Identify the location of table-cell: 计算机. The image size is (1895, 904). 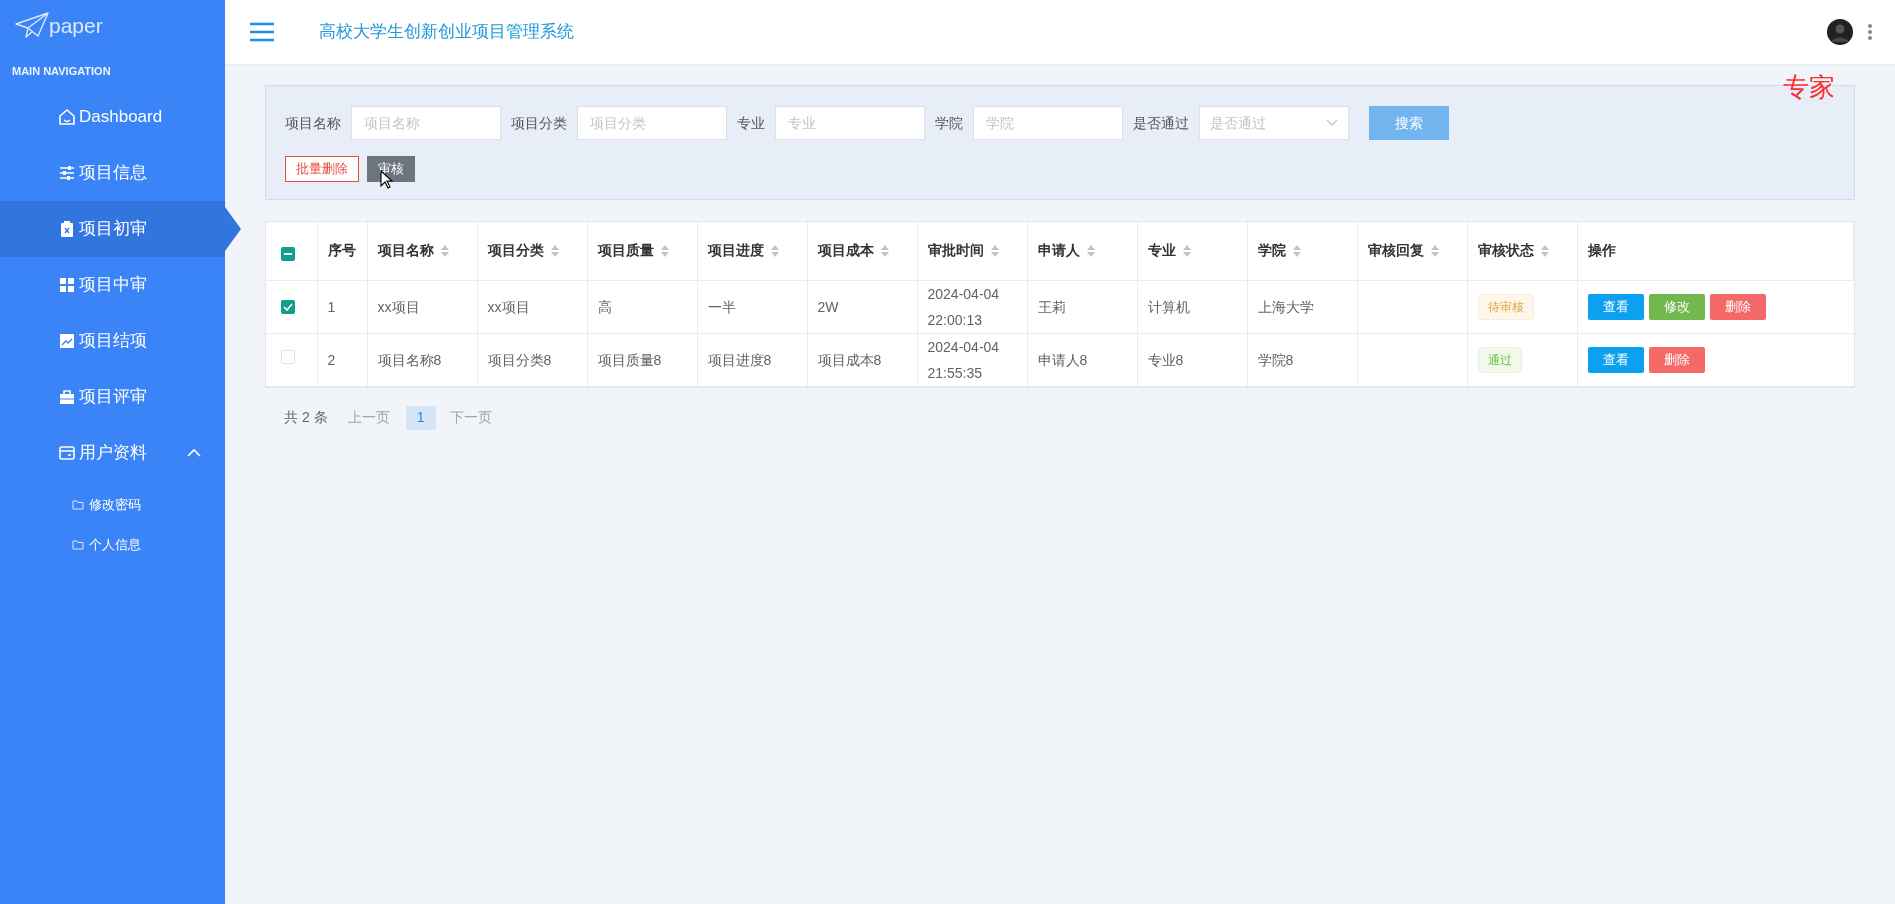
(1168, 306).